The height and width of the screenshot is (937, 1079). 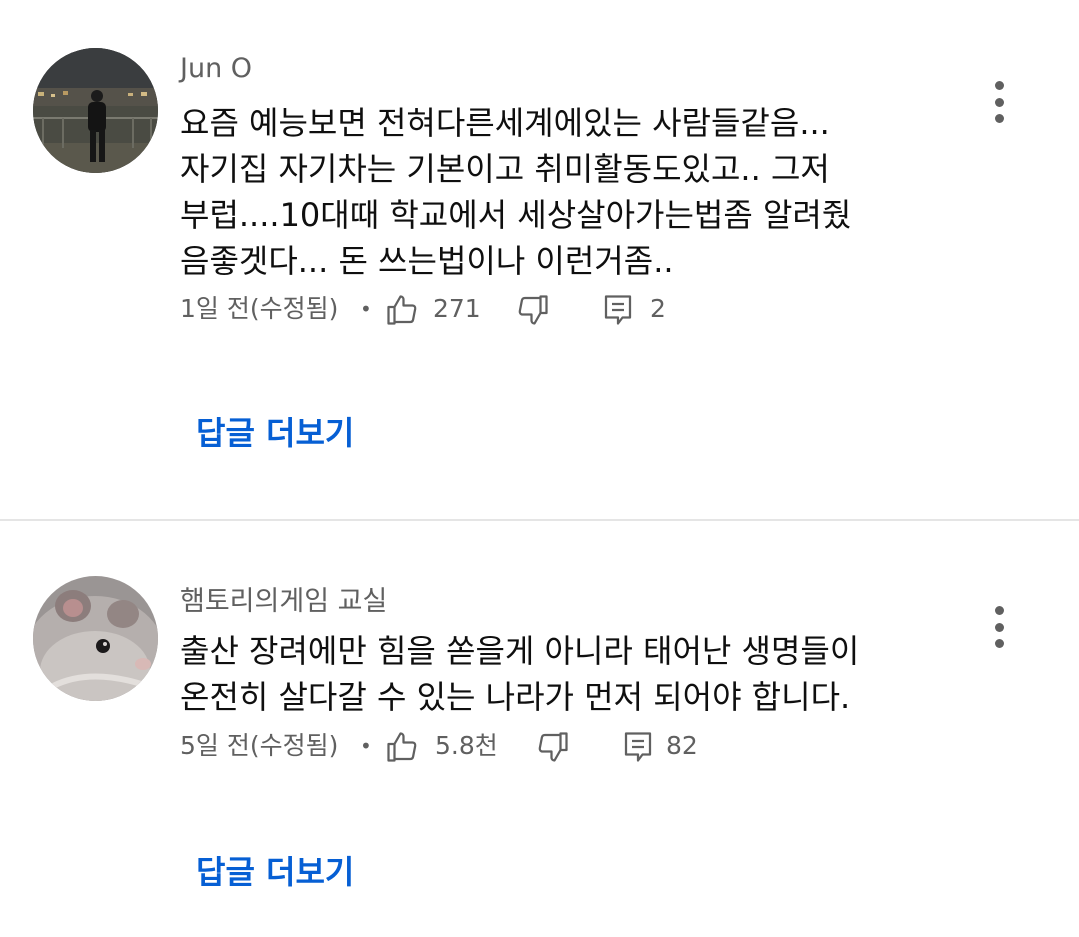 What do you see at coordinates (516, 215) in the screenshot?
I see `comment-text-line: 부럽....10대때 학교에서 세상살아가는법좀 알려줬` at bounding box center [516, 215].